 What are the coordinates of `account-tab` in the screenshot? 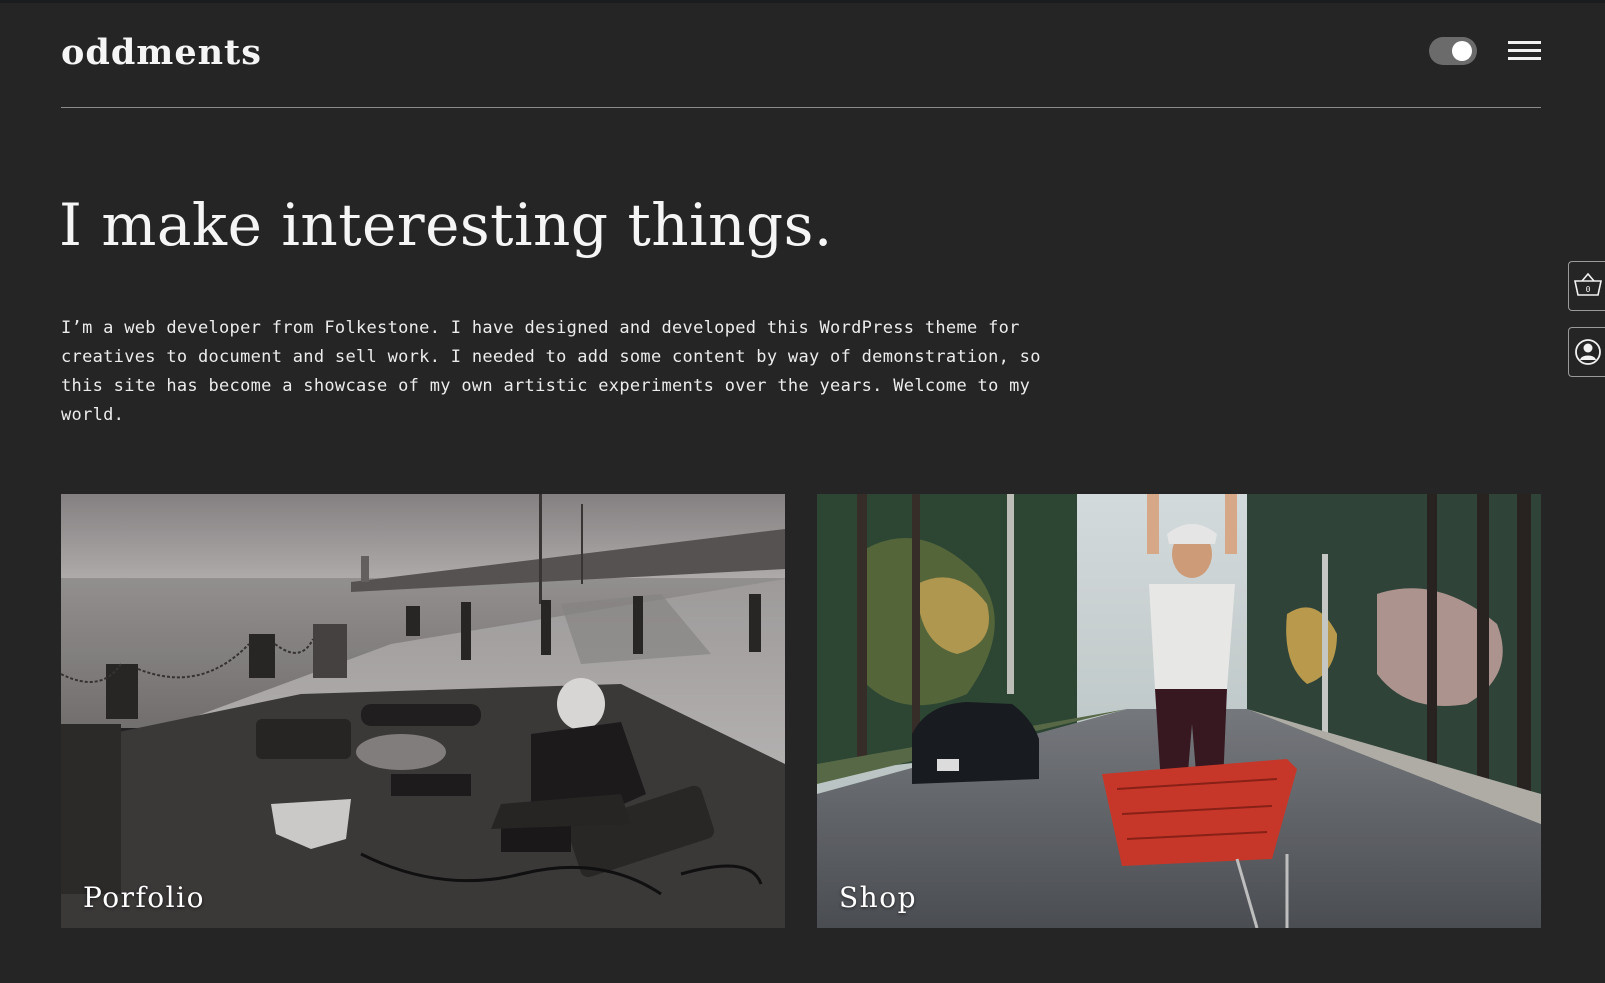 It's located at (1586, 352).